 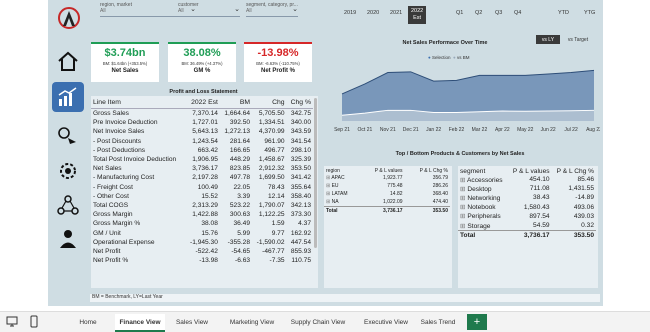 What do you see at coordinates (527, 197) in the screenshot?
I see `segment-row: ⊞ Networking 38.43 -14.89` at bounding box center [527, 197].